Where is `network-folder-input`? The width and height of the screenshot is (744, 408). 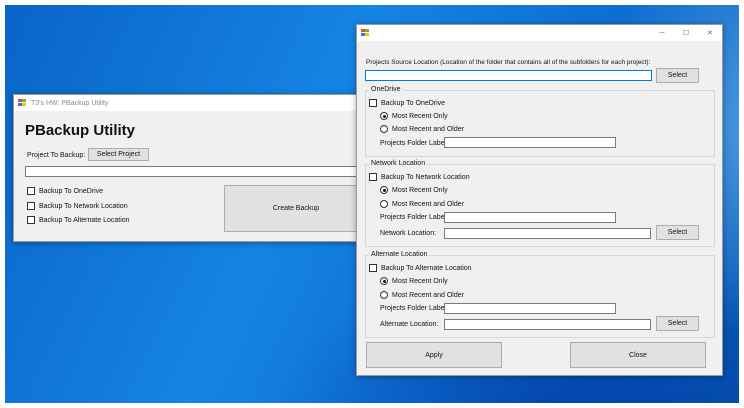
network-folder-input is located at coordinates (530, 217).